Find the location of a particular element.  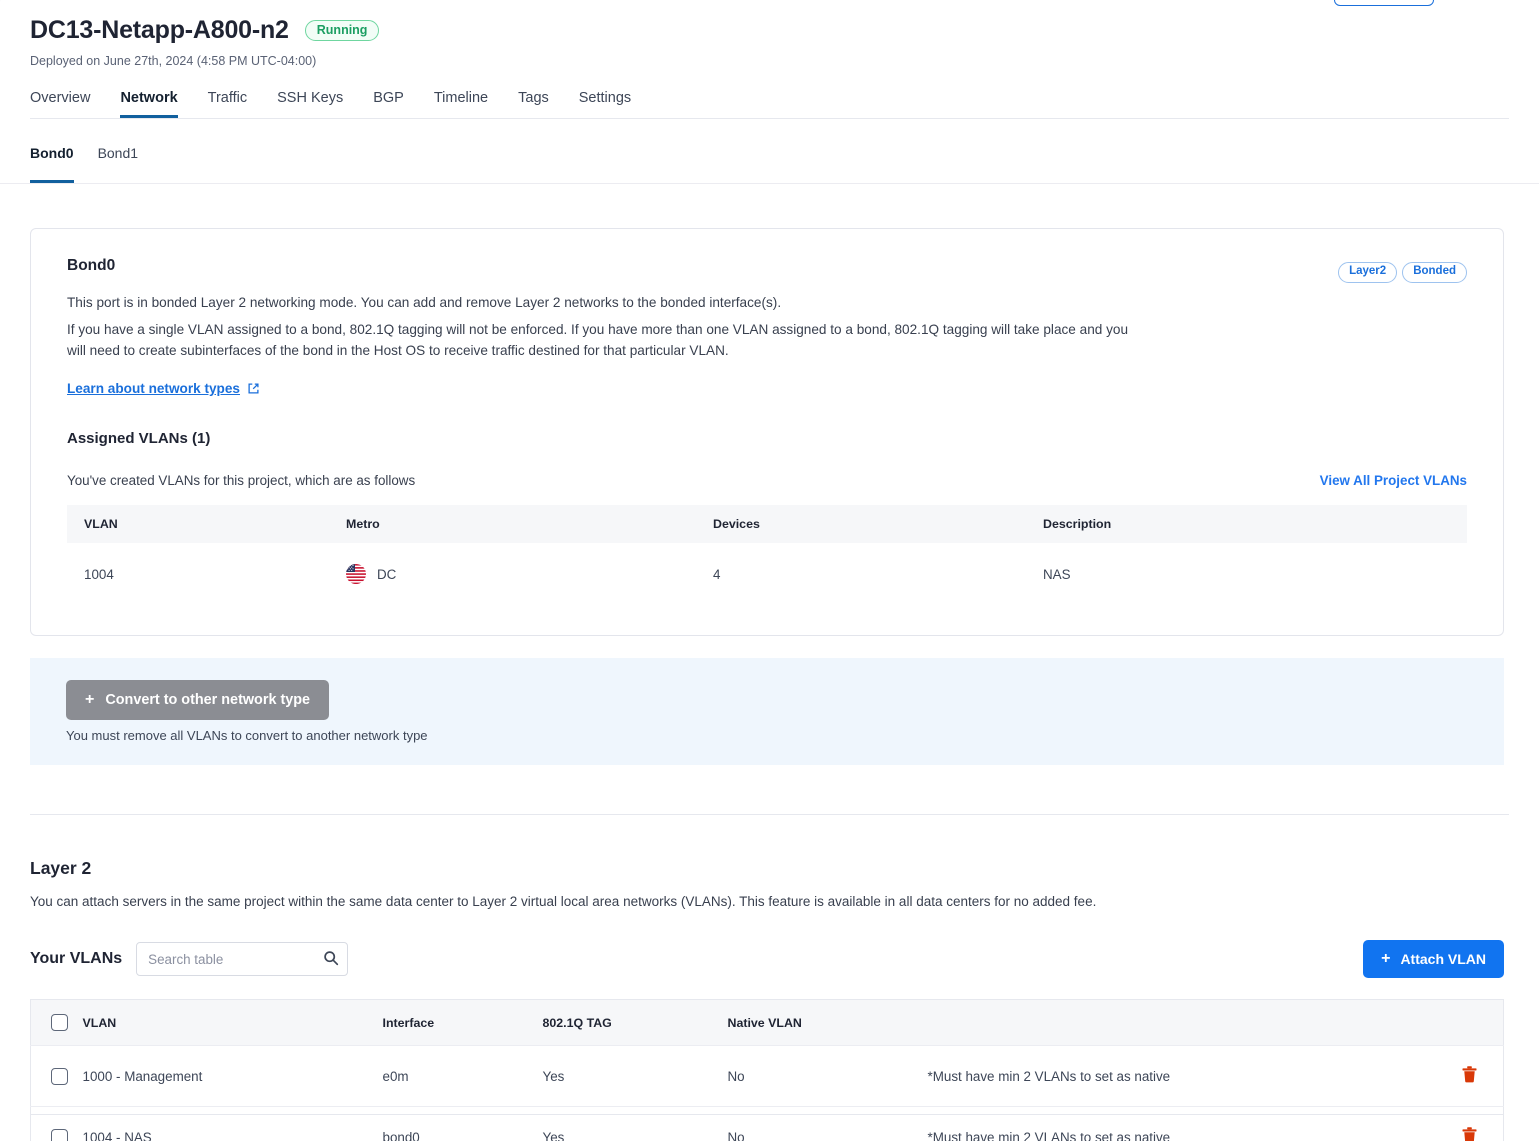

status-badge: Running is located at coordinates (342, 30).